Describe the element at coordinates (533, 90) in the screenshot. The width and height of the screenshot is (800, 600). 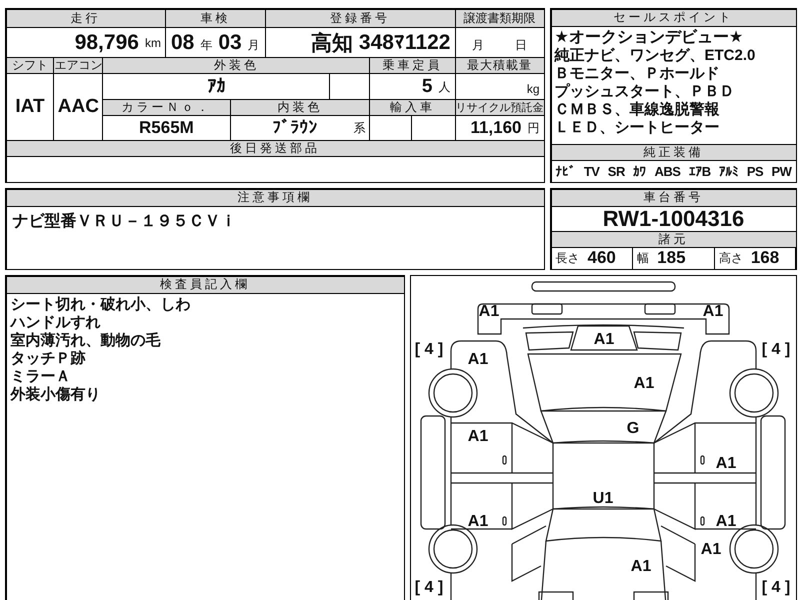
I see `unit-label: kg` at that location.